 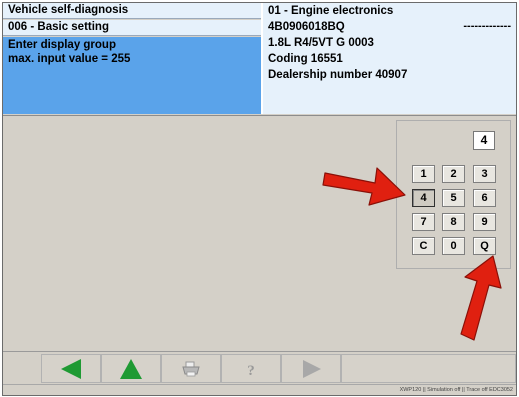 I want to click on forward-button, so click(x=311, y=368).